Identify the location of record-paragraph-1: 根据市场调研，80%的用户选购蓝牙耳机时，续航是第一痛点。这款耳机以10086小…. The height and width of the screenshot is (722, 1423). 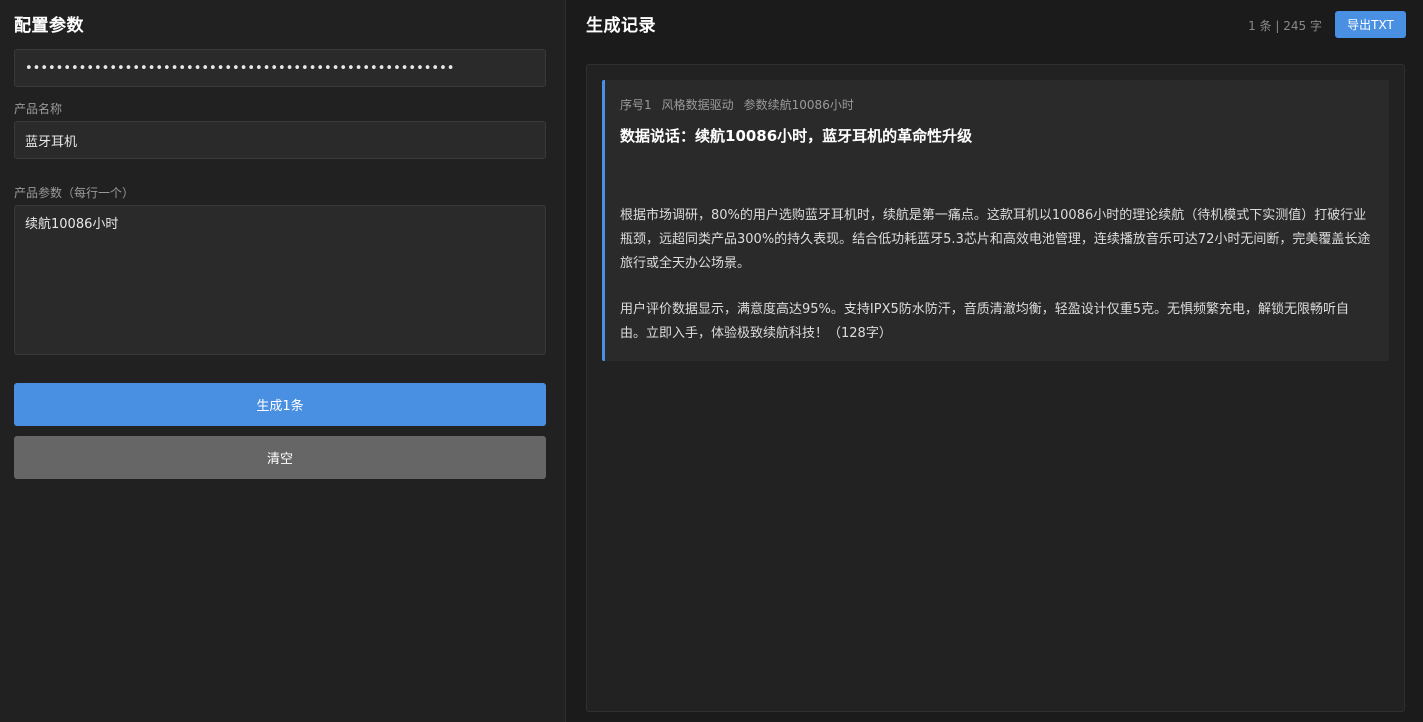
(995, 239).